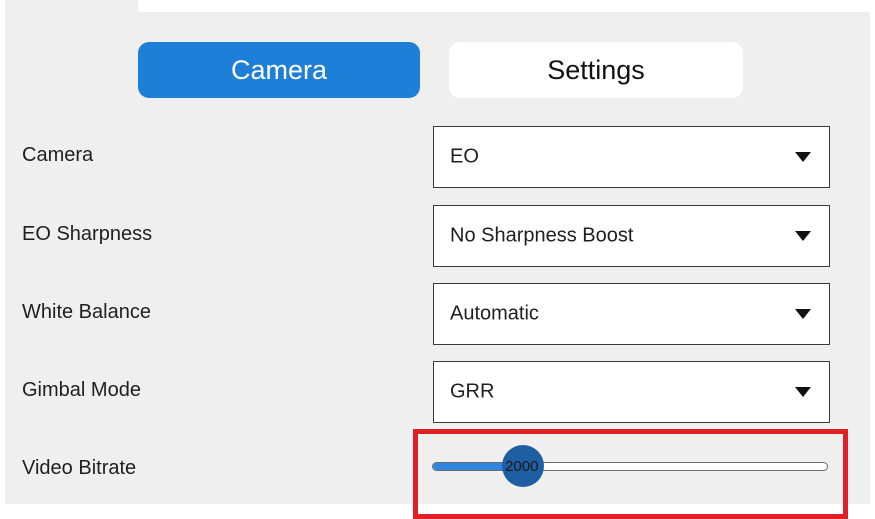 Image resolution: width=875 pixels, height=519 pixels. I want to click on eo-sharpness-select: No Sharpness Boost, so click(631, 236).